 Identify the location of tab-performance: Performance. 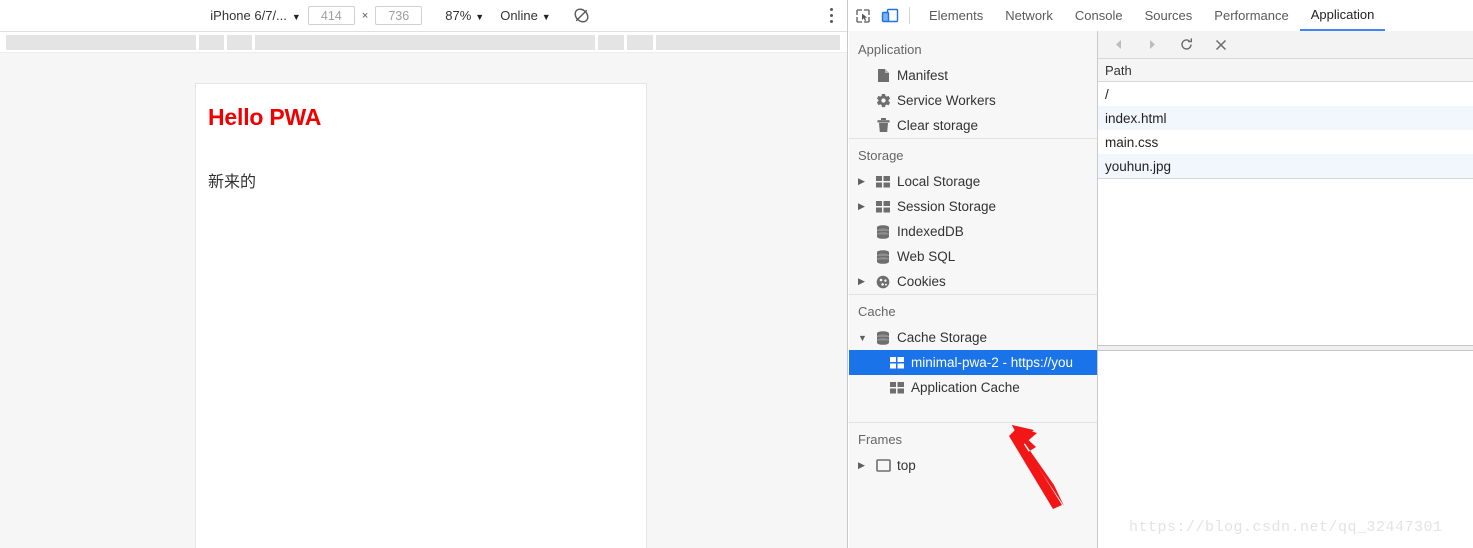
(1251, 16).